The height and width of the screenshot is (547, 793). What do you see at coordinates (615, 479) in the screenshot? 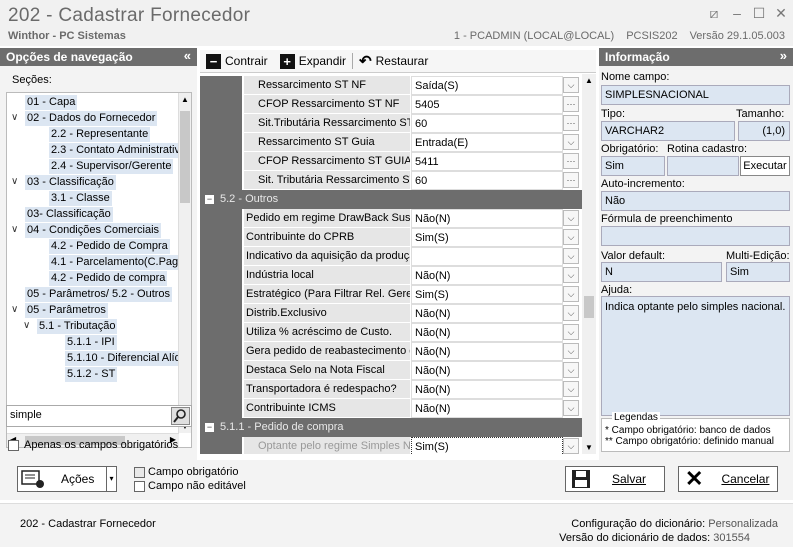
I see `save-button: Salvar` at bounding box center [615, 479].